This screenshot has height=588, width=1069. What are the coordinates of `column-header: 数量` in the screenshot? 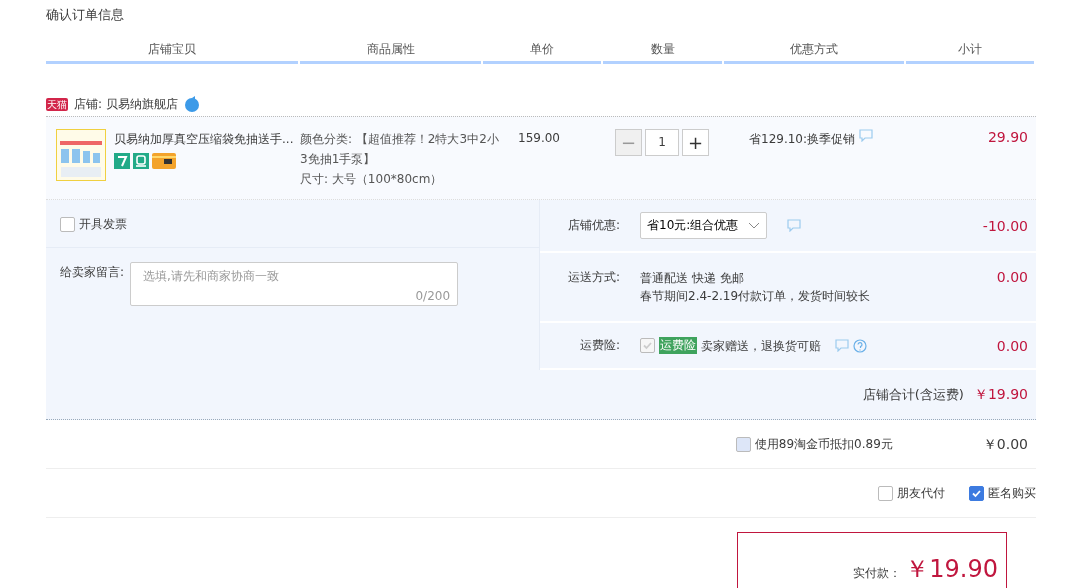 It's located at (662, 52).